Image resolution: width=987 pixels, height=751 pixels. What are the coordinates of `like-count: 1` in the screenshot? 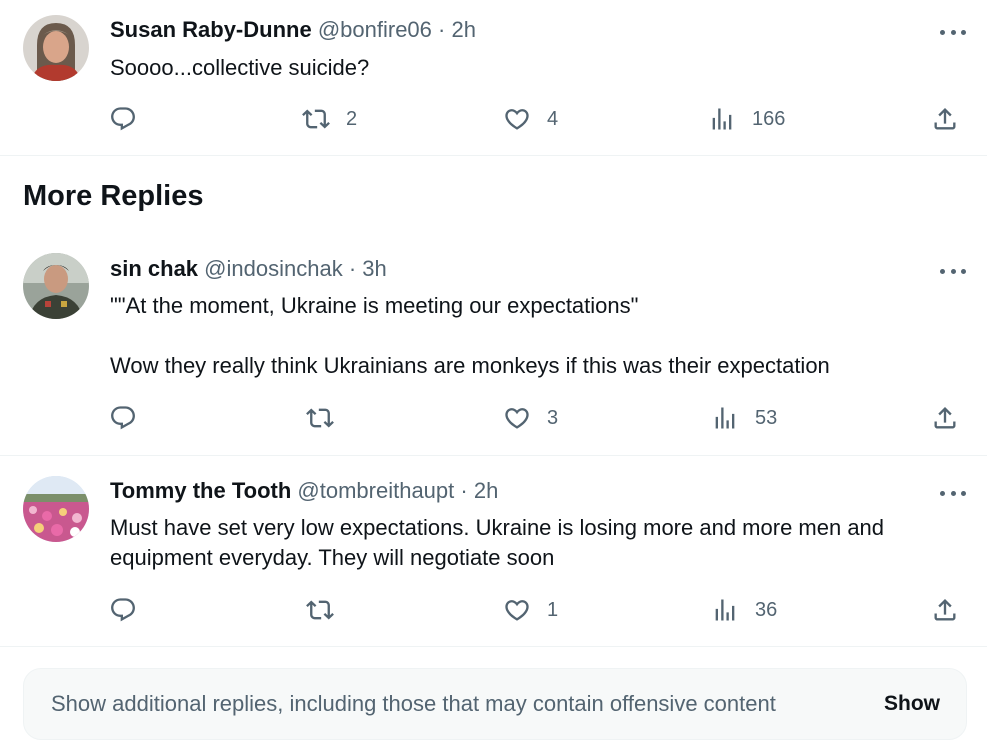 It's located at (553, 609).